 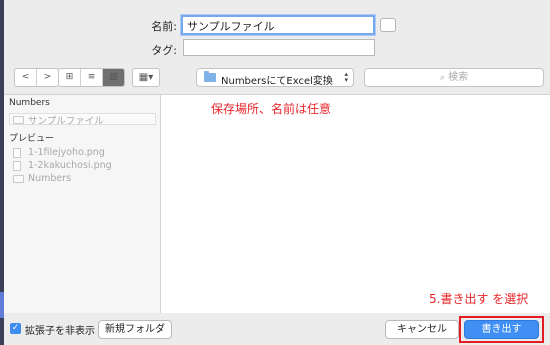 I want to click on location-label: NumbersにてExcel変換, so click(x=277, y=81).